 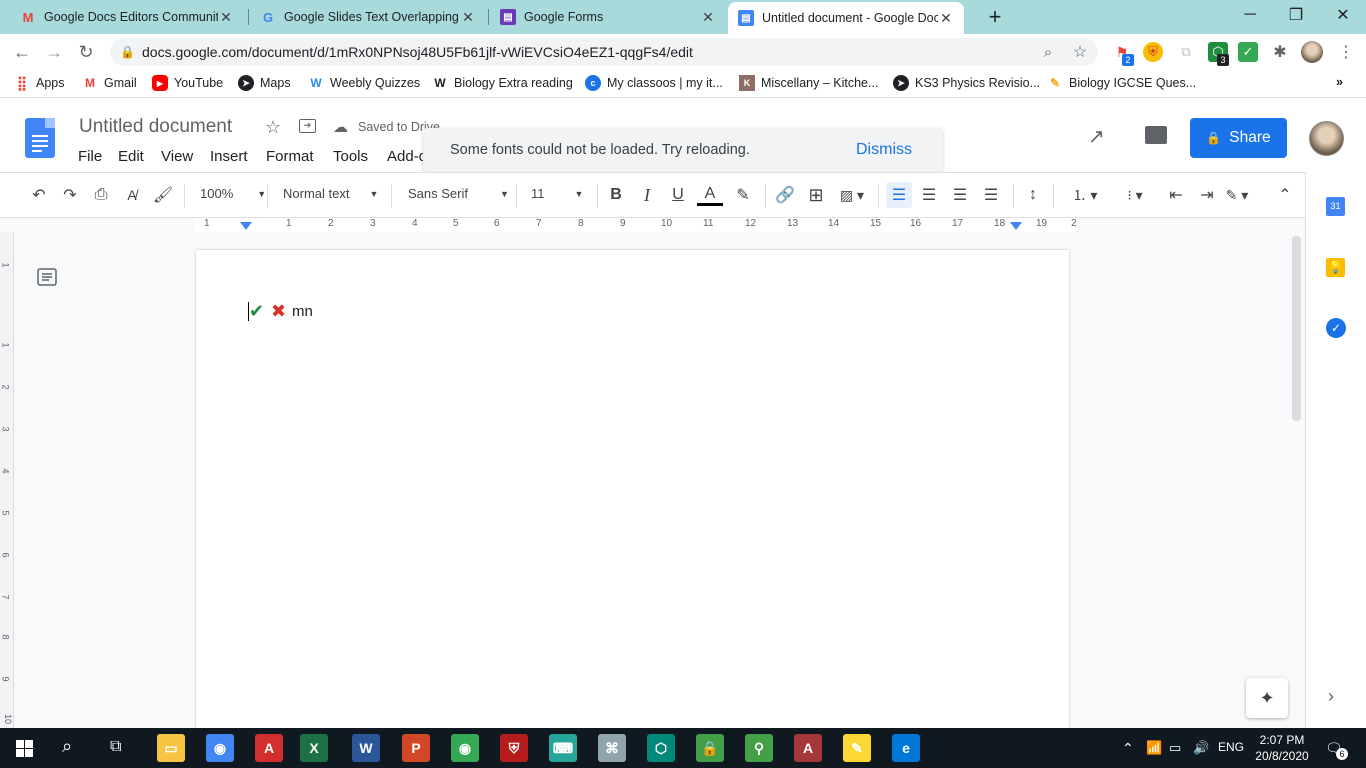 I want to click on more-bookmarks-button: », so click(x=1339, y=82).